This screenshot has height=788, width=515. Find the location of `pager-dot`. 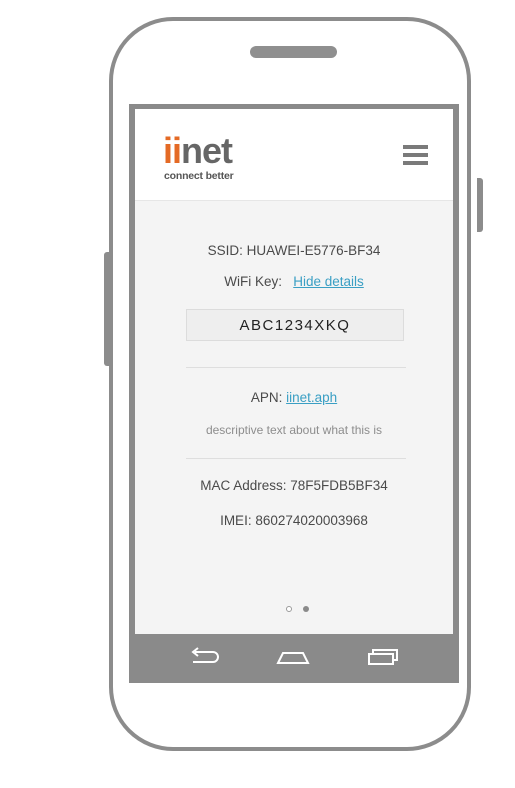

pager-dot is located at coordinates (289, 609).